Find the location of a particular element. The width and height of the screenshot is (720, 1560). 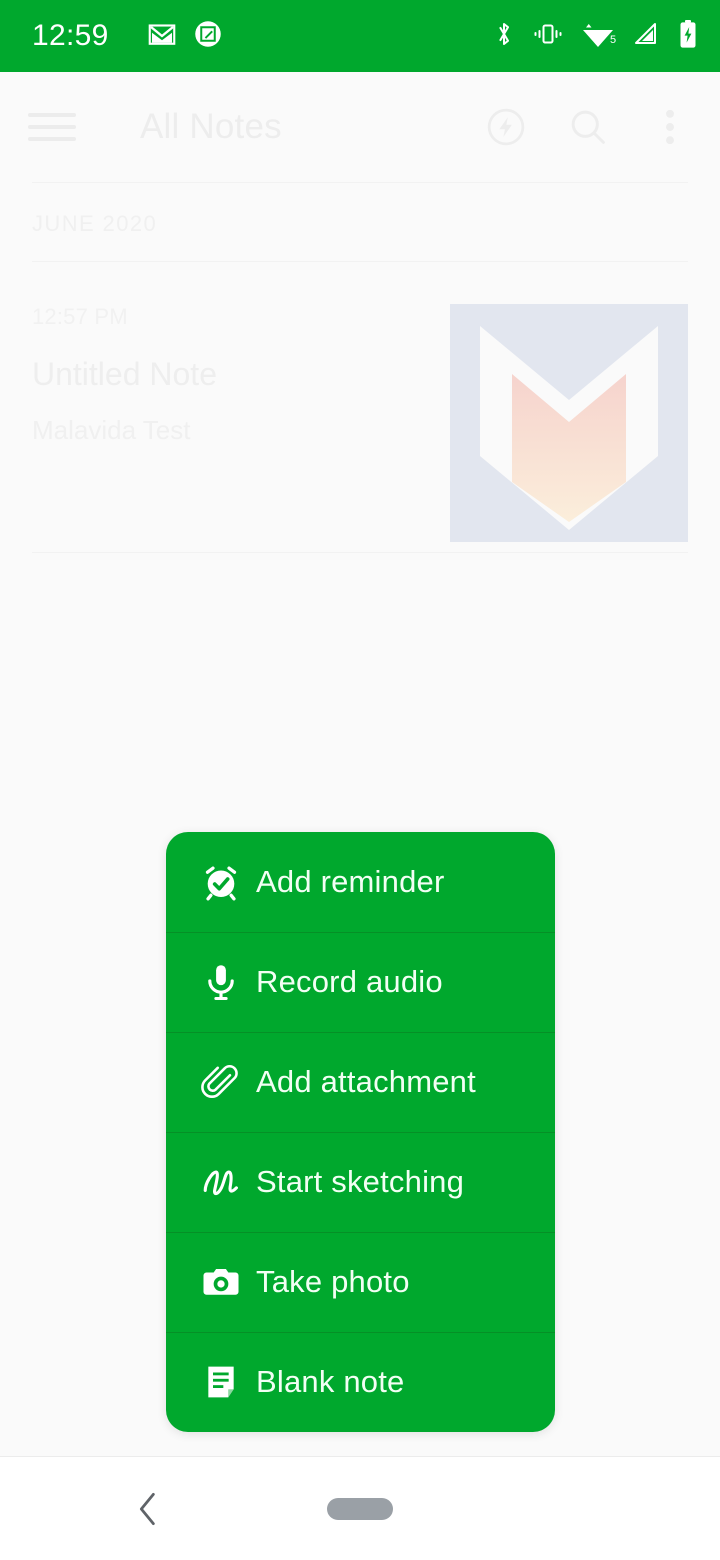

note-title: Untitled Note is located at coordinates (124, 374).